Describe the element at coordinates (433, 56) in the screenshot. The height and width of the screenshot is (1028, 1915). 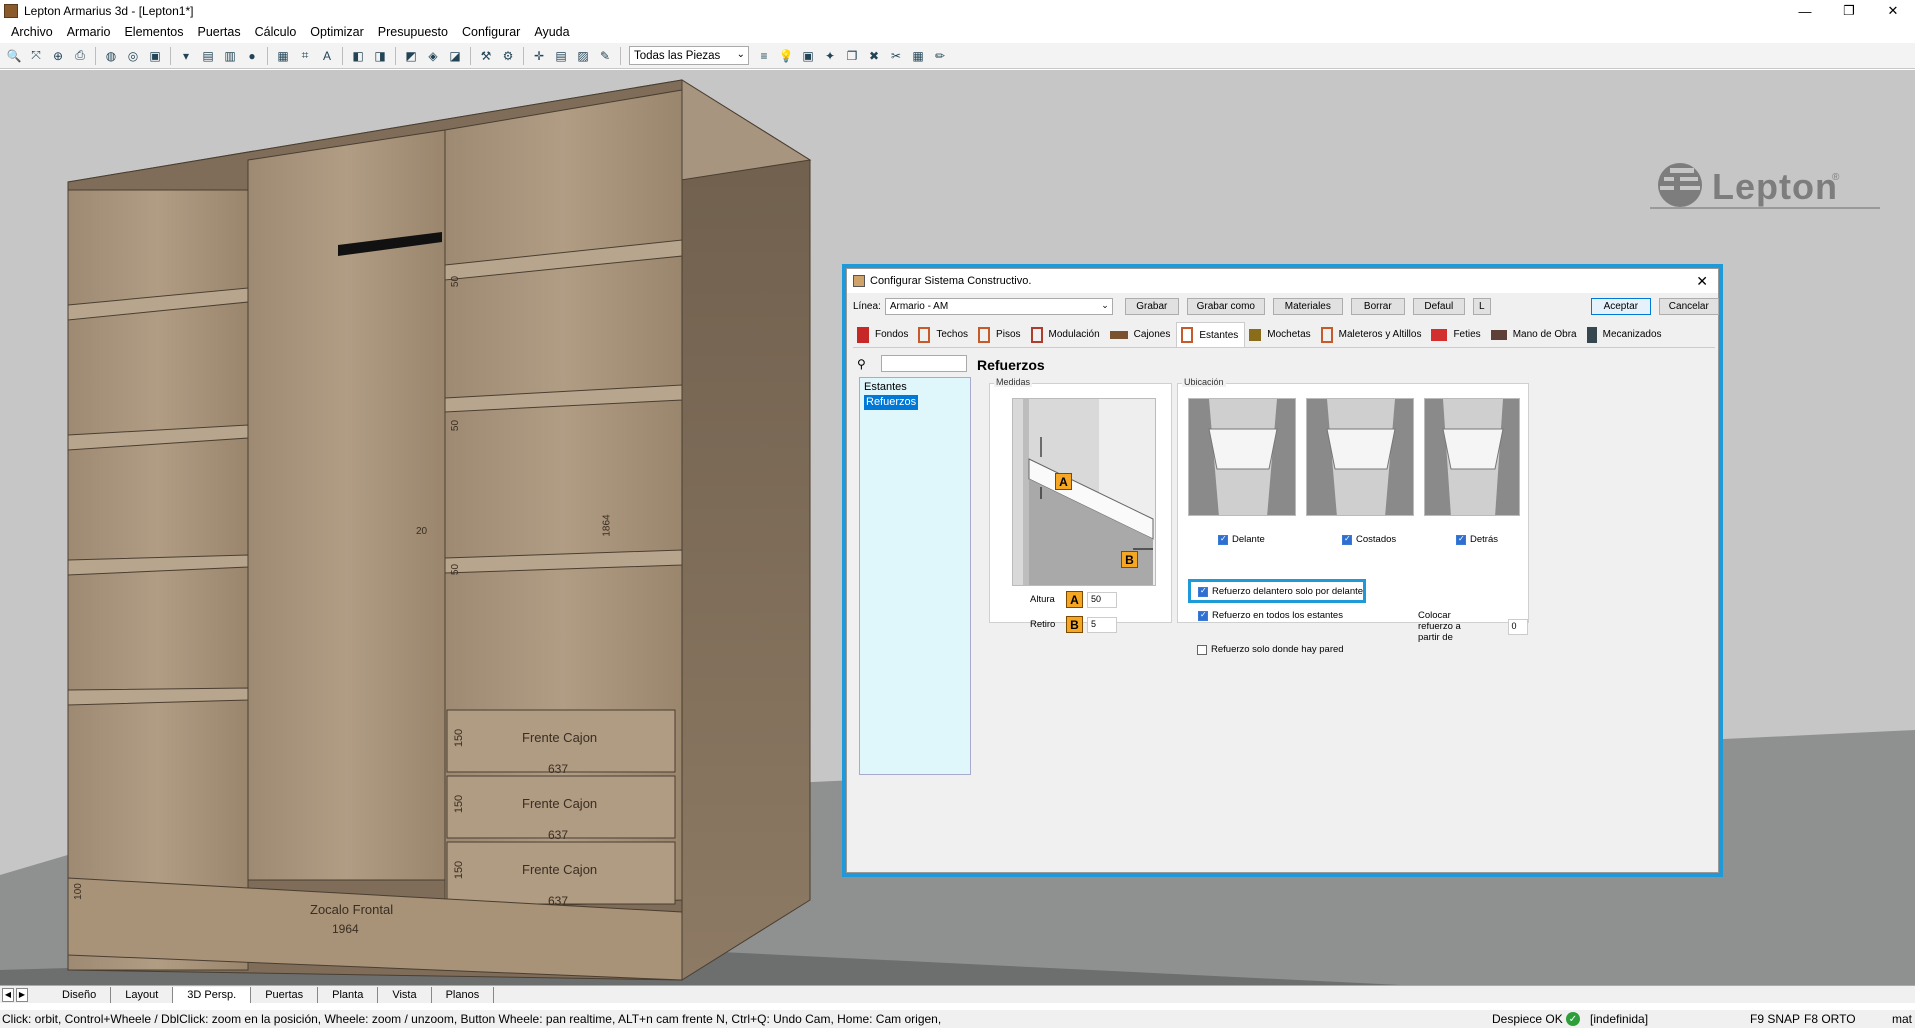
I see `view-iso-icon: ◈` at that location.